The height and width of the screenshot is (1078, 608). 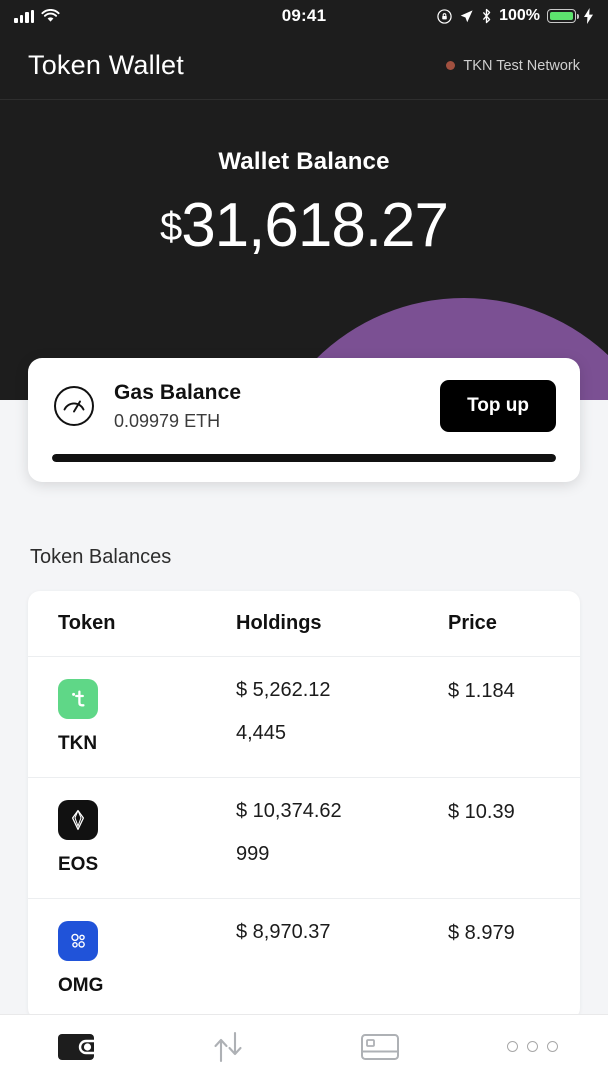 I want to click on holdings-units: 4,445, so click(x=261, y=733).